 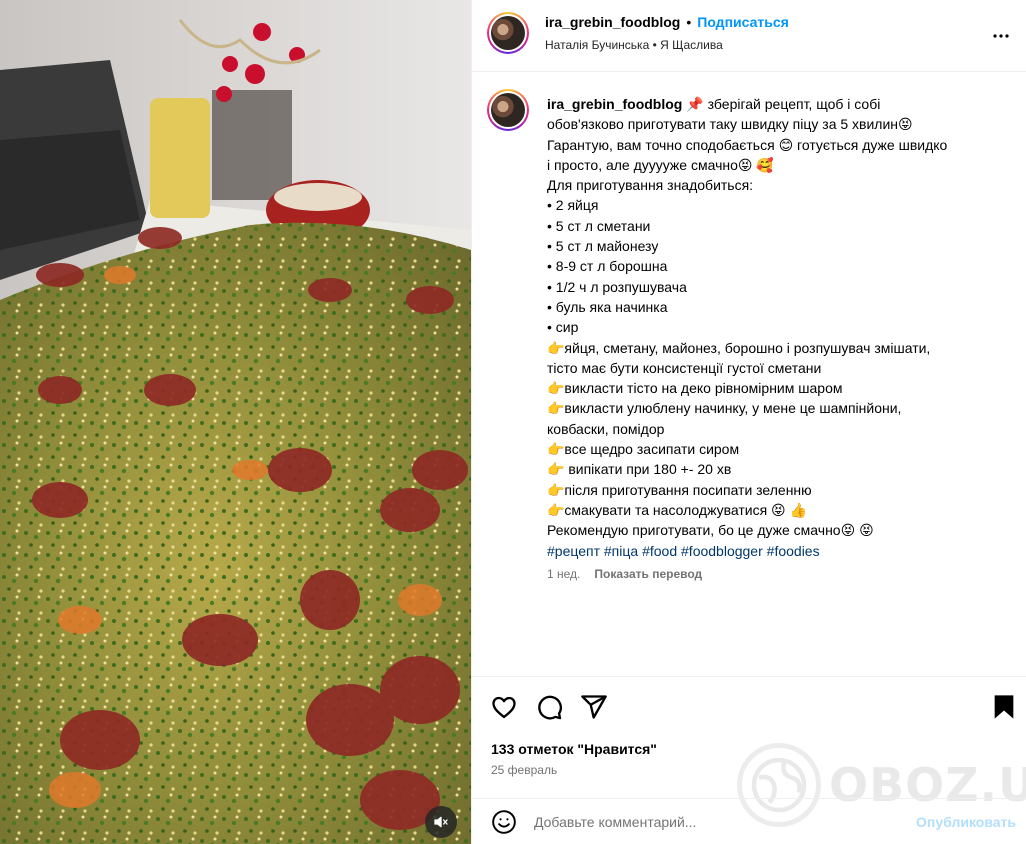 I want to click on caption-line: • 1/2 ч л розпушувача, so click(x=617, y=286).